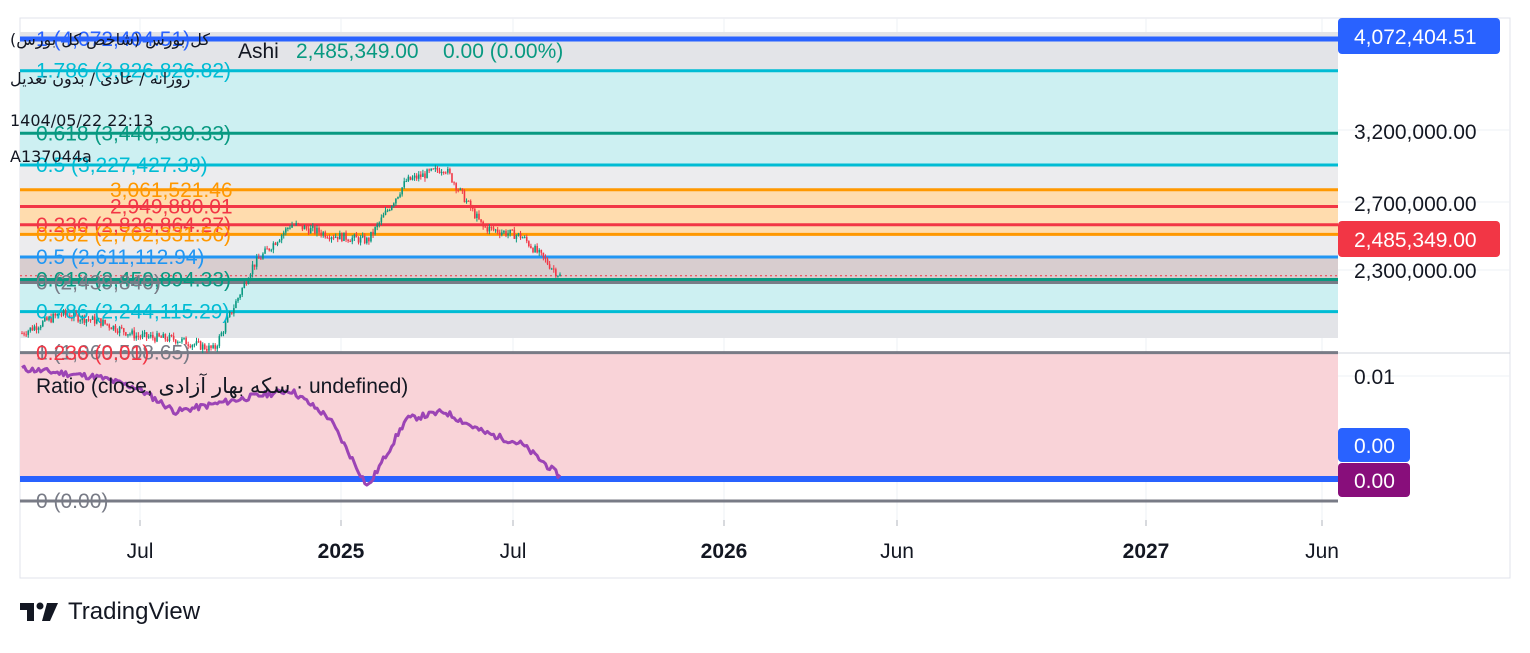  I want to click on ratio-fib-label: 0 (0.00), so click(72, 501).